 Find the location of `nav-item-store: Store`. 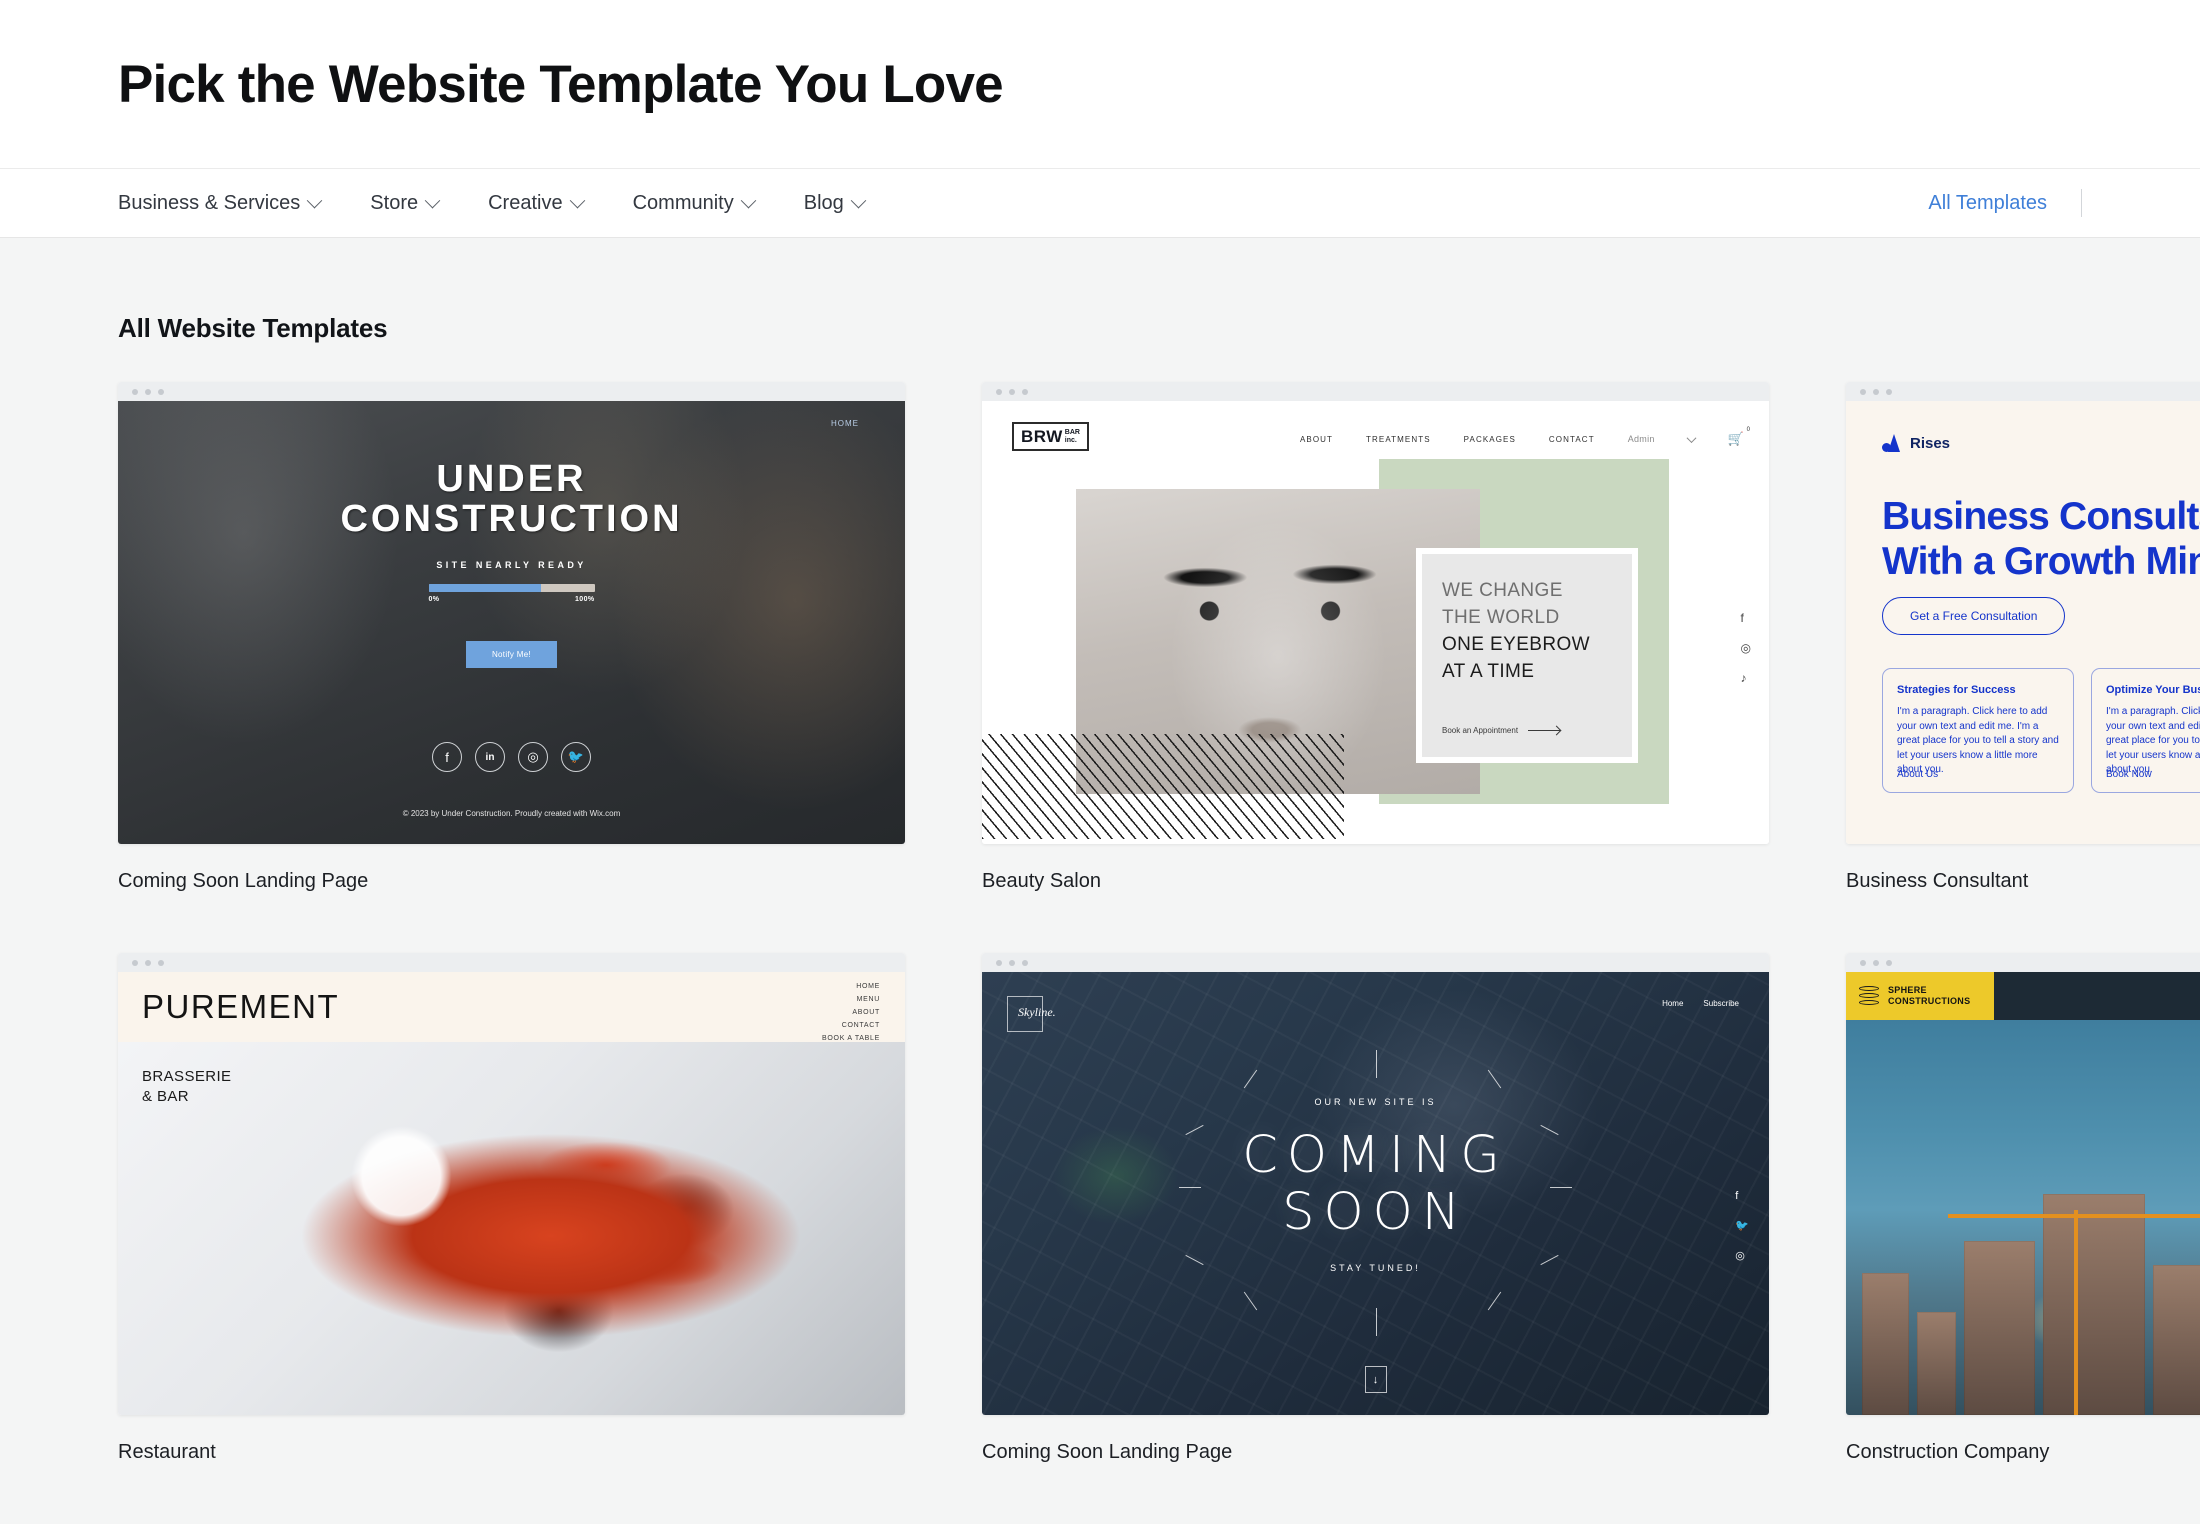

nav-item-store: Store is located at coordinates (405, 203).